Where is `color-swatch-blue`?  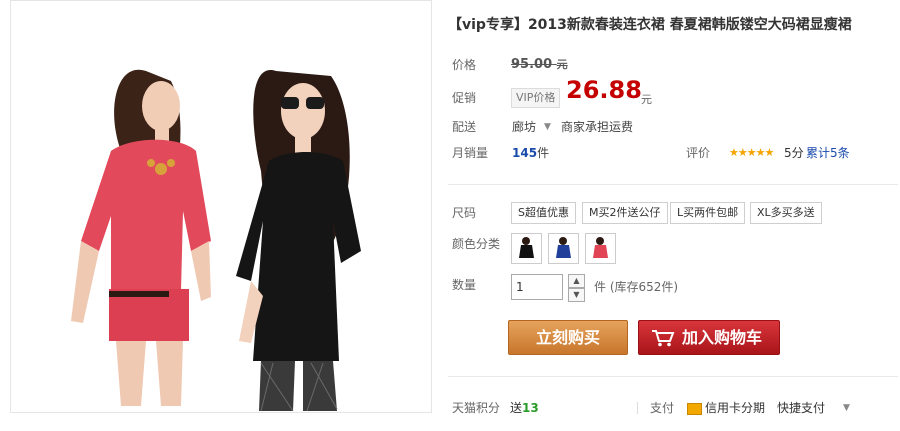 color-swatch-blue is located at coordinates (563, 248).